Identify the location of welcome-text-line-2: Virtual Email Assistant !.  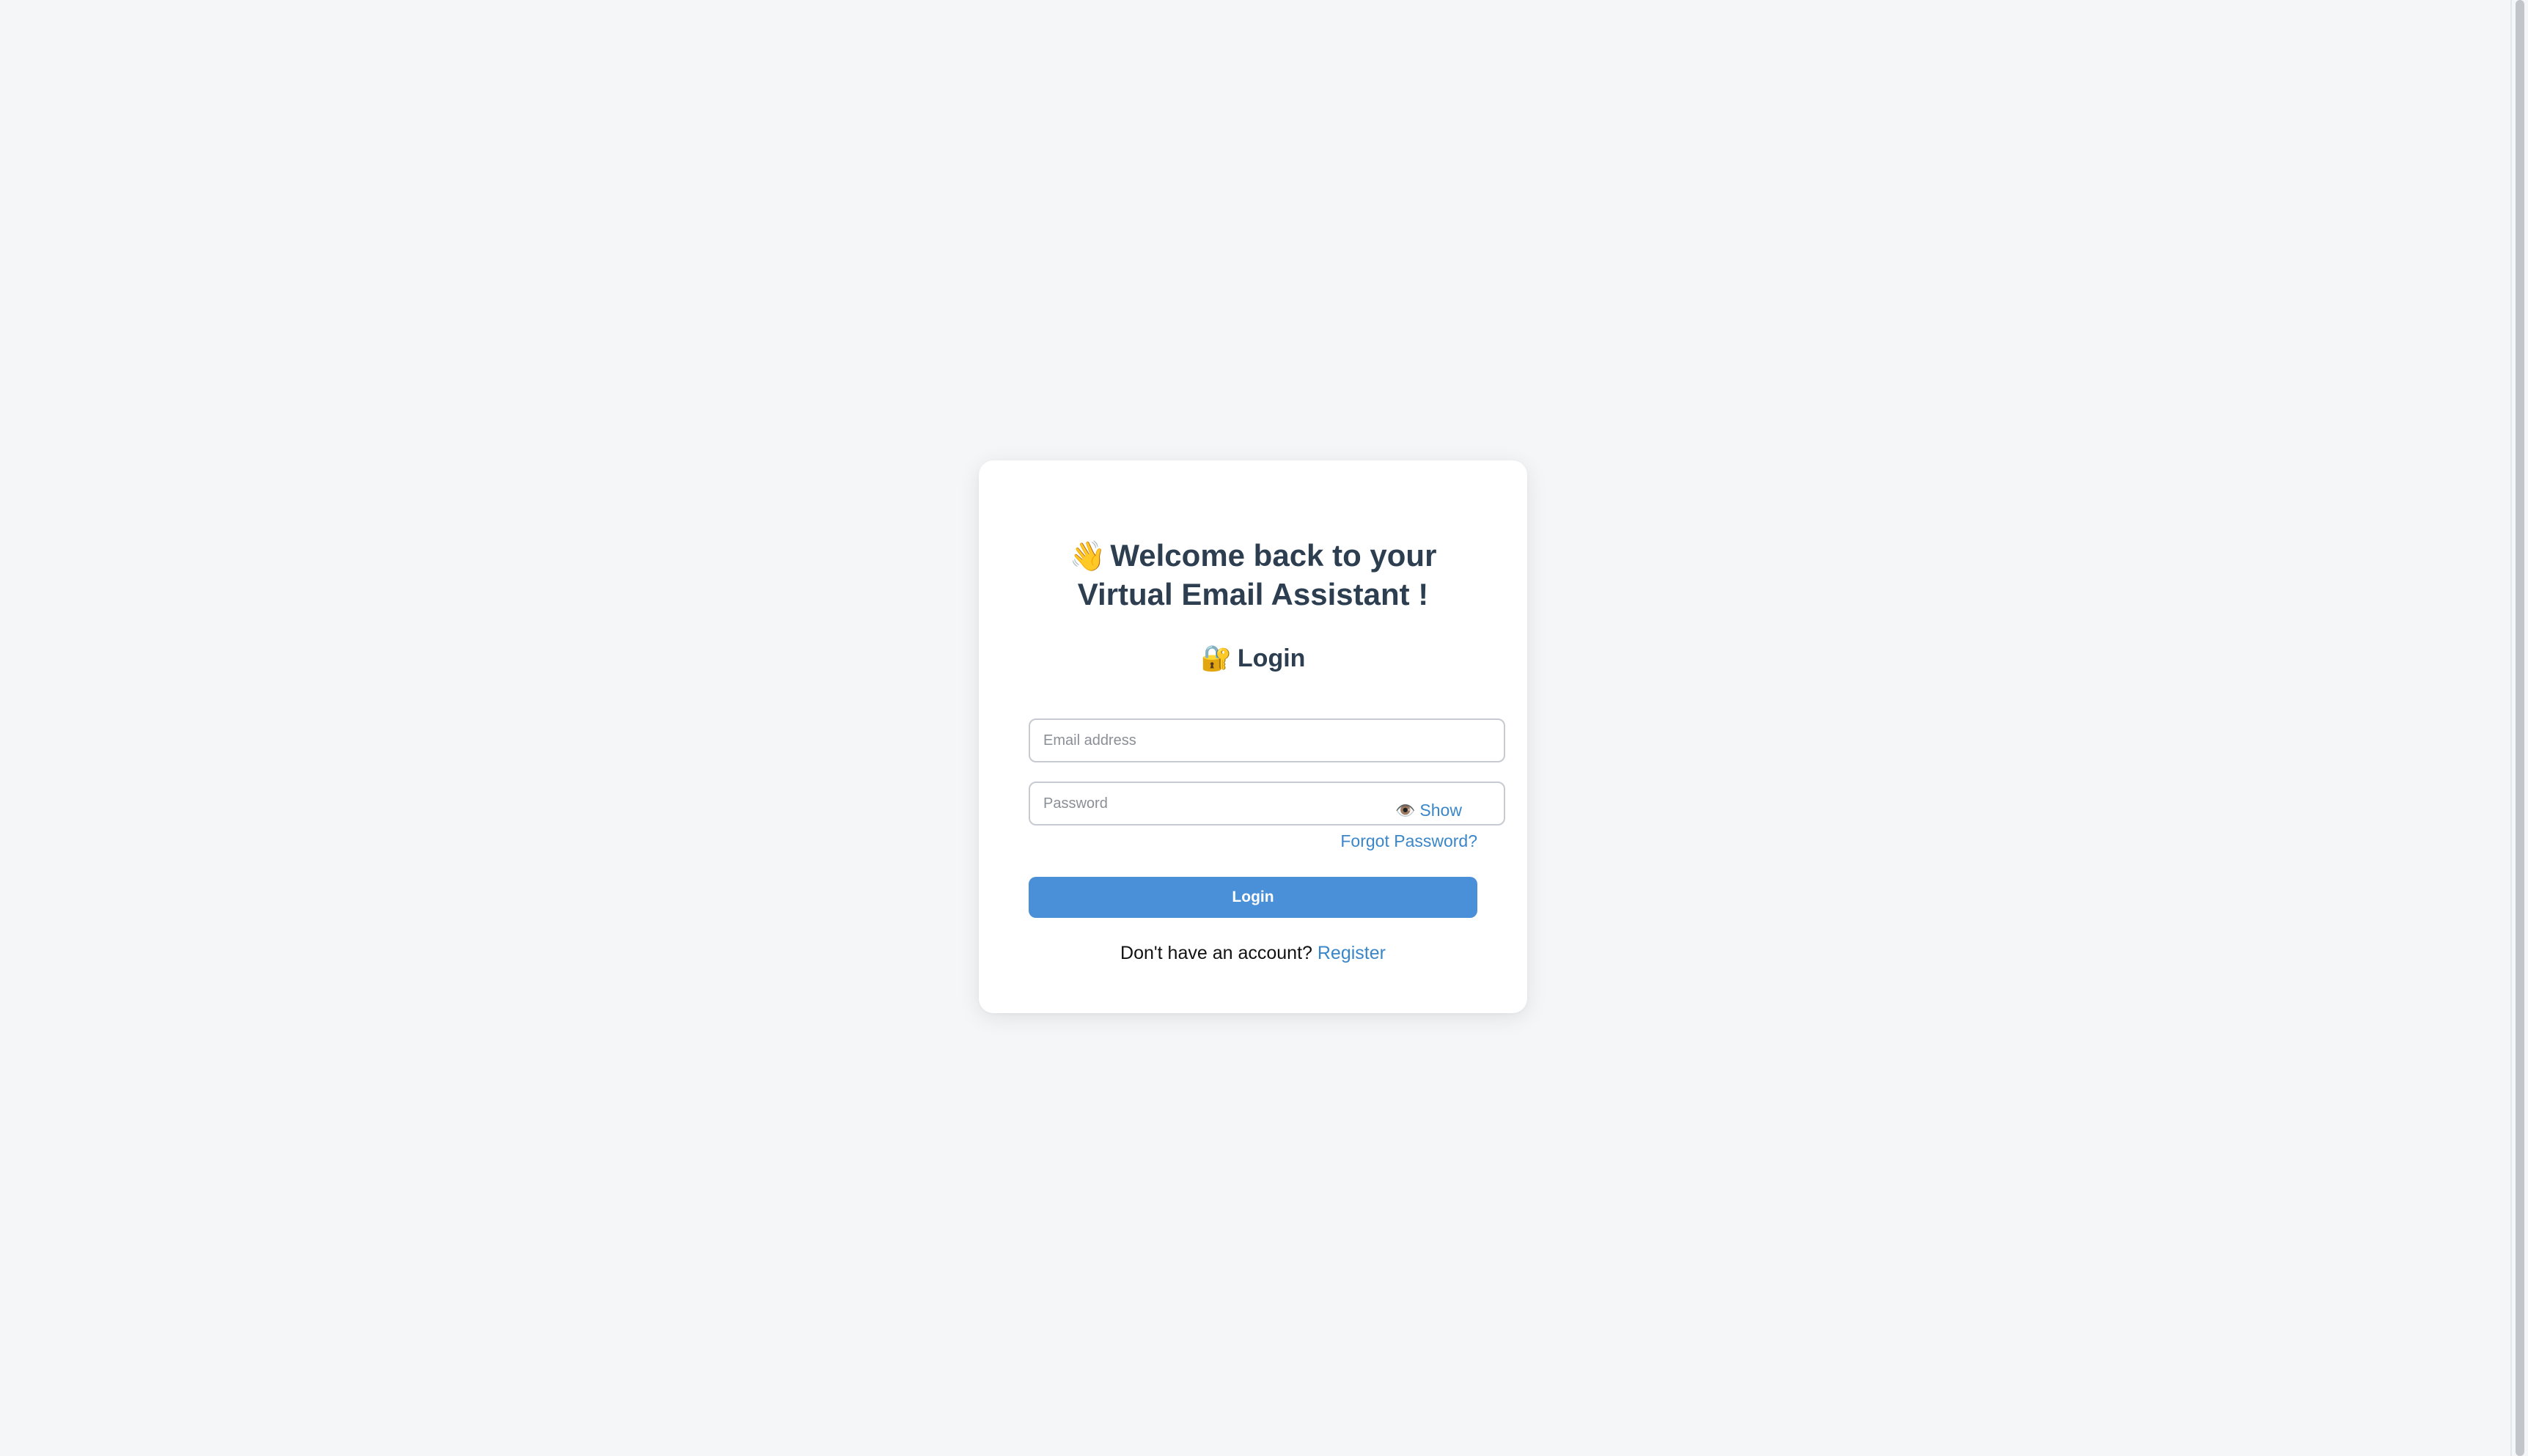
(1253, 594).